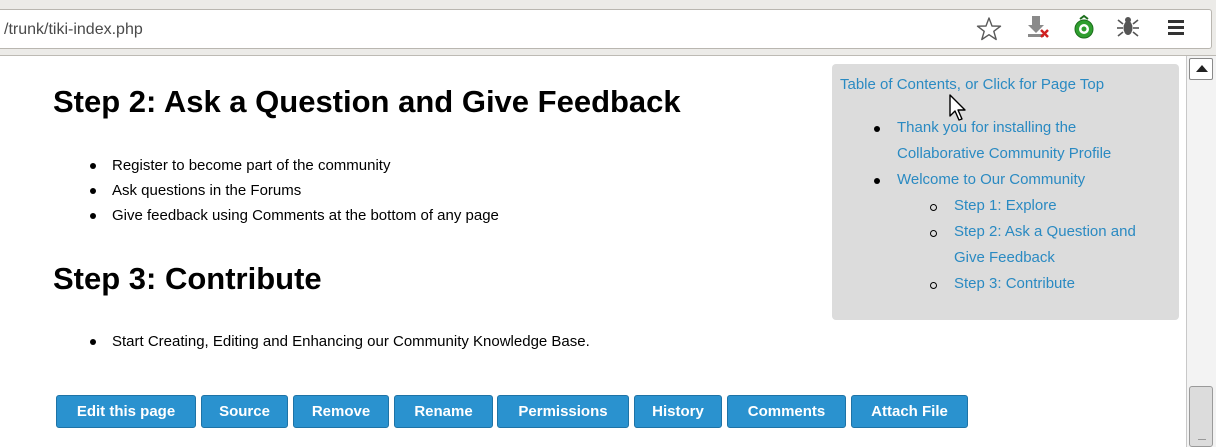  Describe the element at coordinates (959, 109) in the screenshot. I see `mouse-cursor-icon` at that location.